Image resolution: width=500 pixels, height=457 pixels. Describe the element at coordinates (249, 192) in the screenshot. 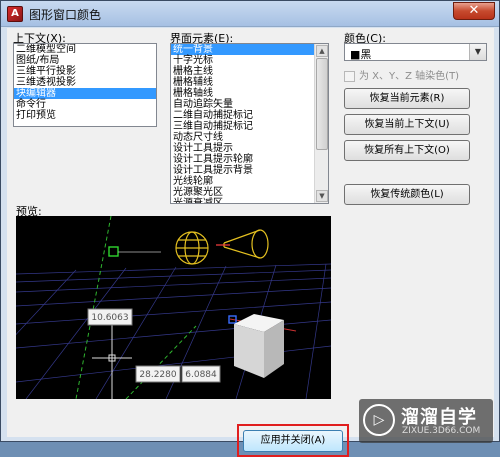

I see `interface-element-list-item: 光源聚光区` at that location.